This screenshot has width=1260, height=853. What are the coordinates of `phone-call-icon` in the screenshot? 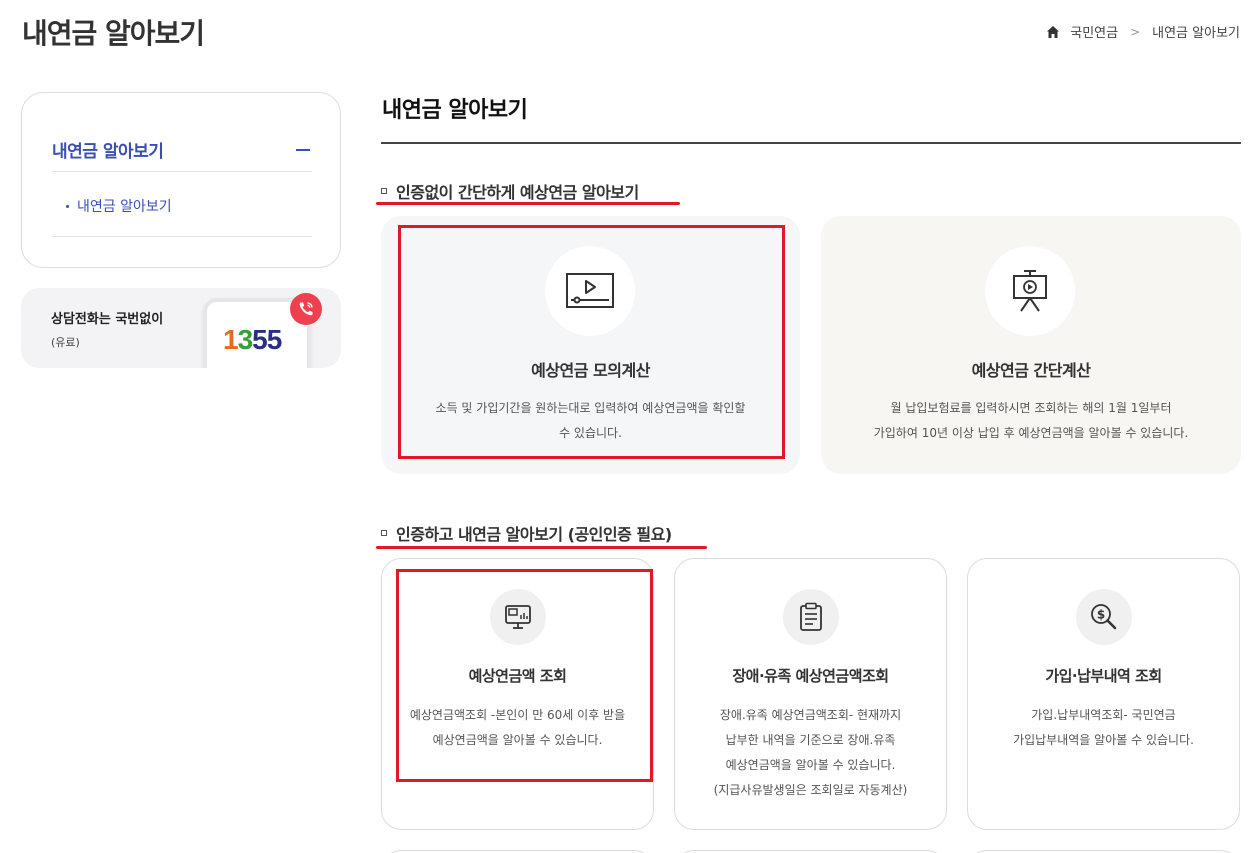 It's located at (306, 309).